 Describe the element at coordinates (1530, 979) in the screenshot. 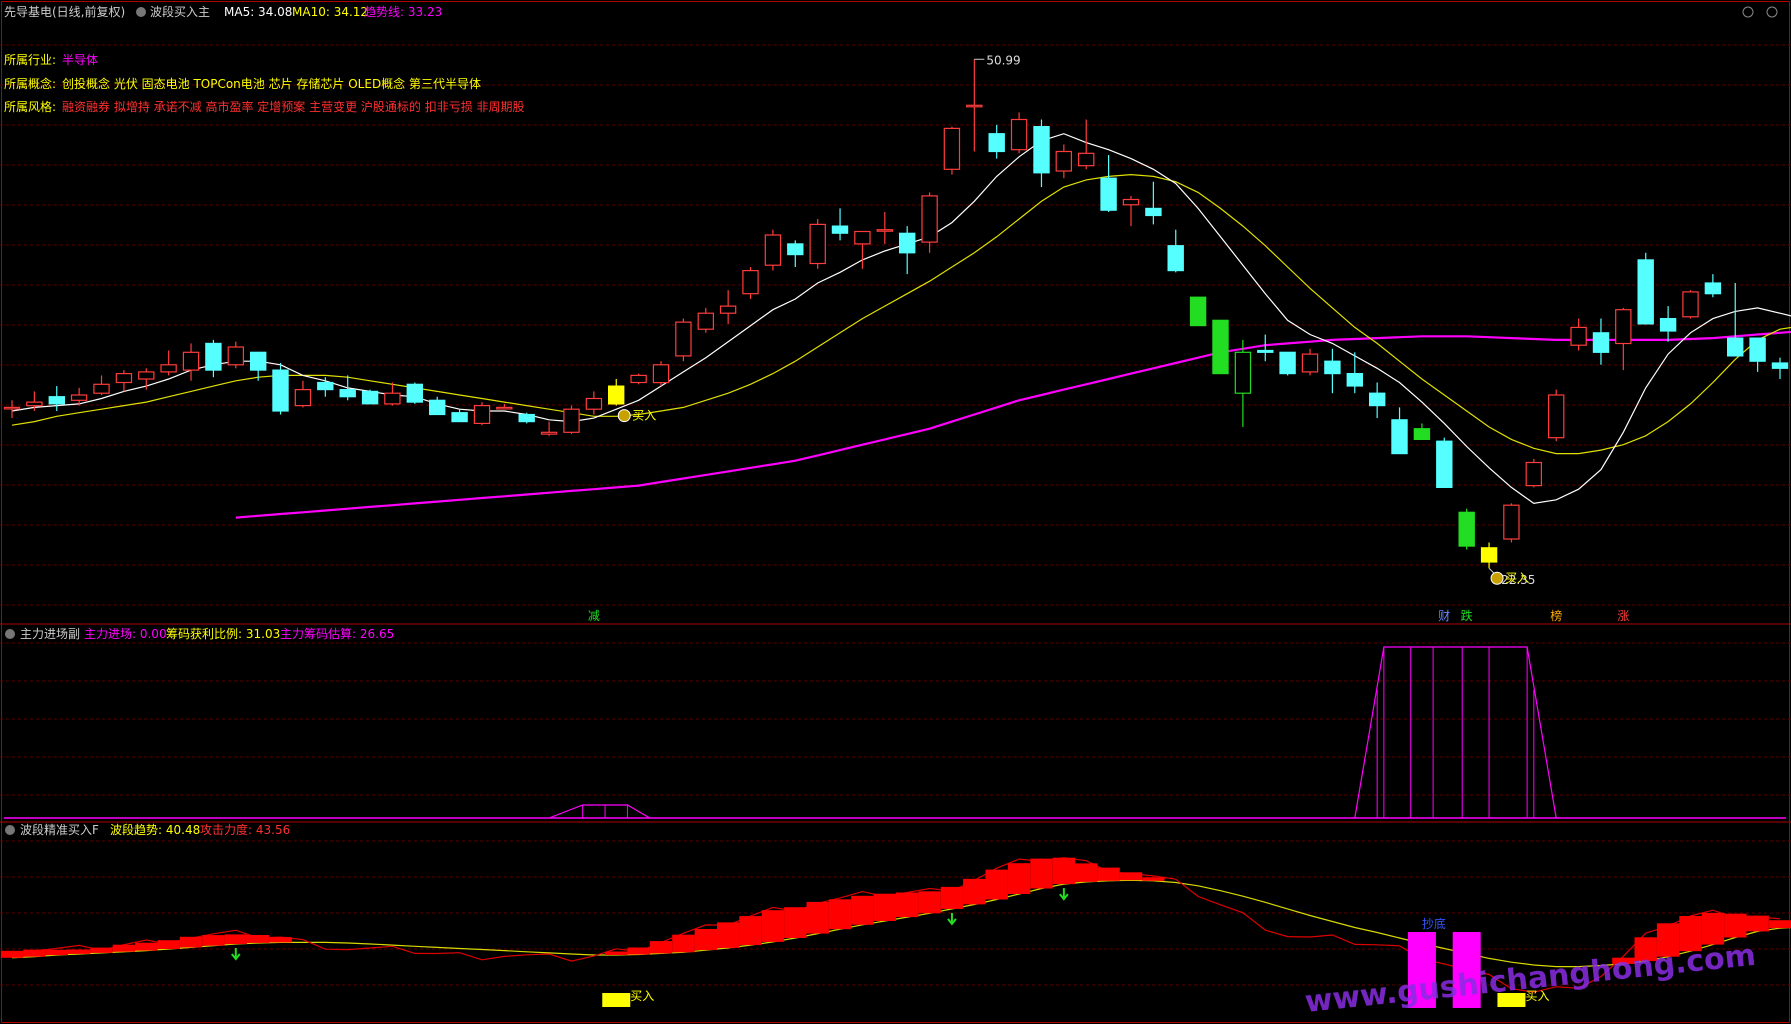

I see `watermark-text: www.gushichanghong.com` at that location.